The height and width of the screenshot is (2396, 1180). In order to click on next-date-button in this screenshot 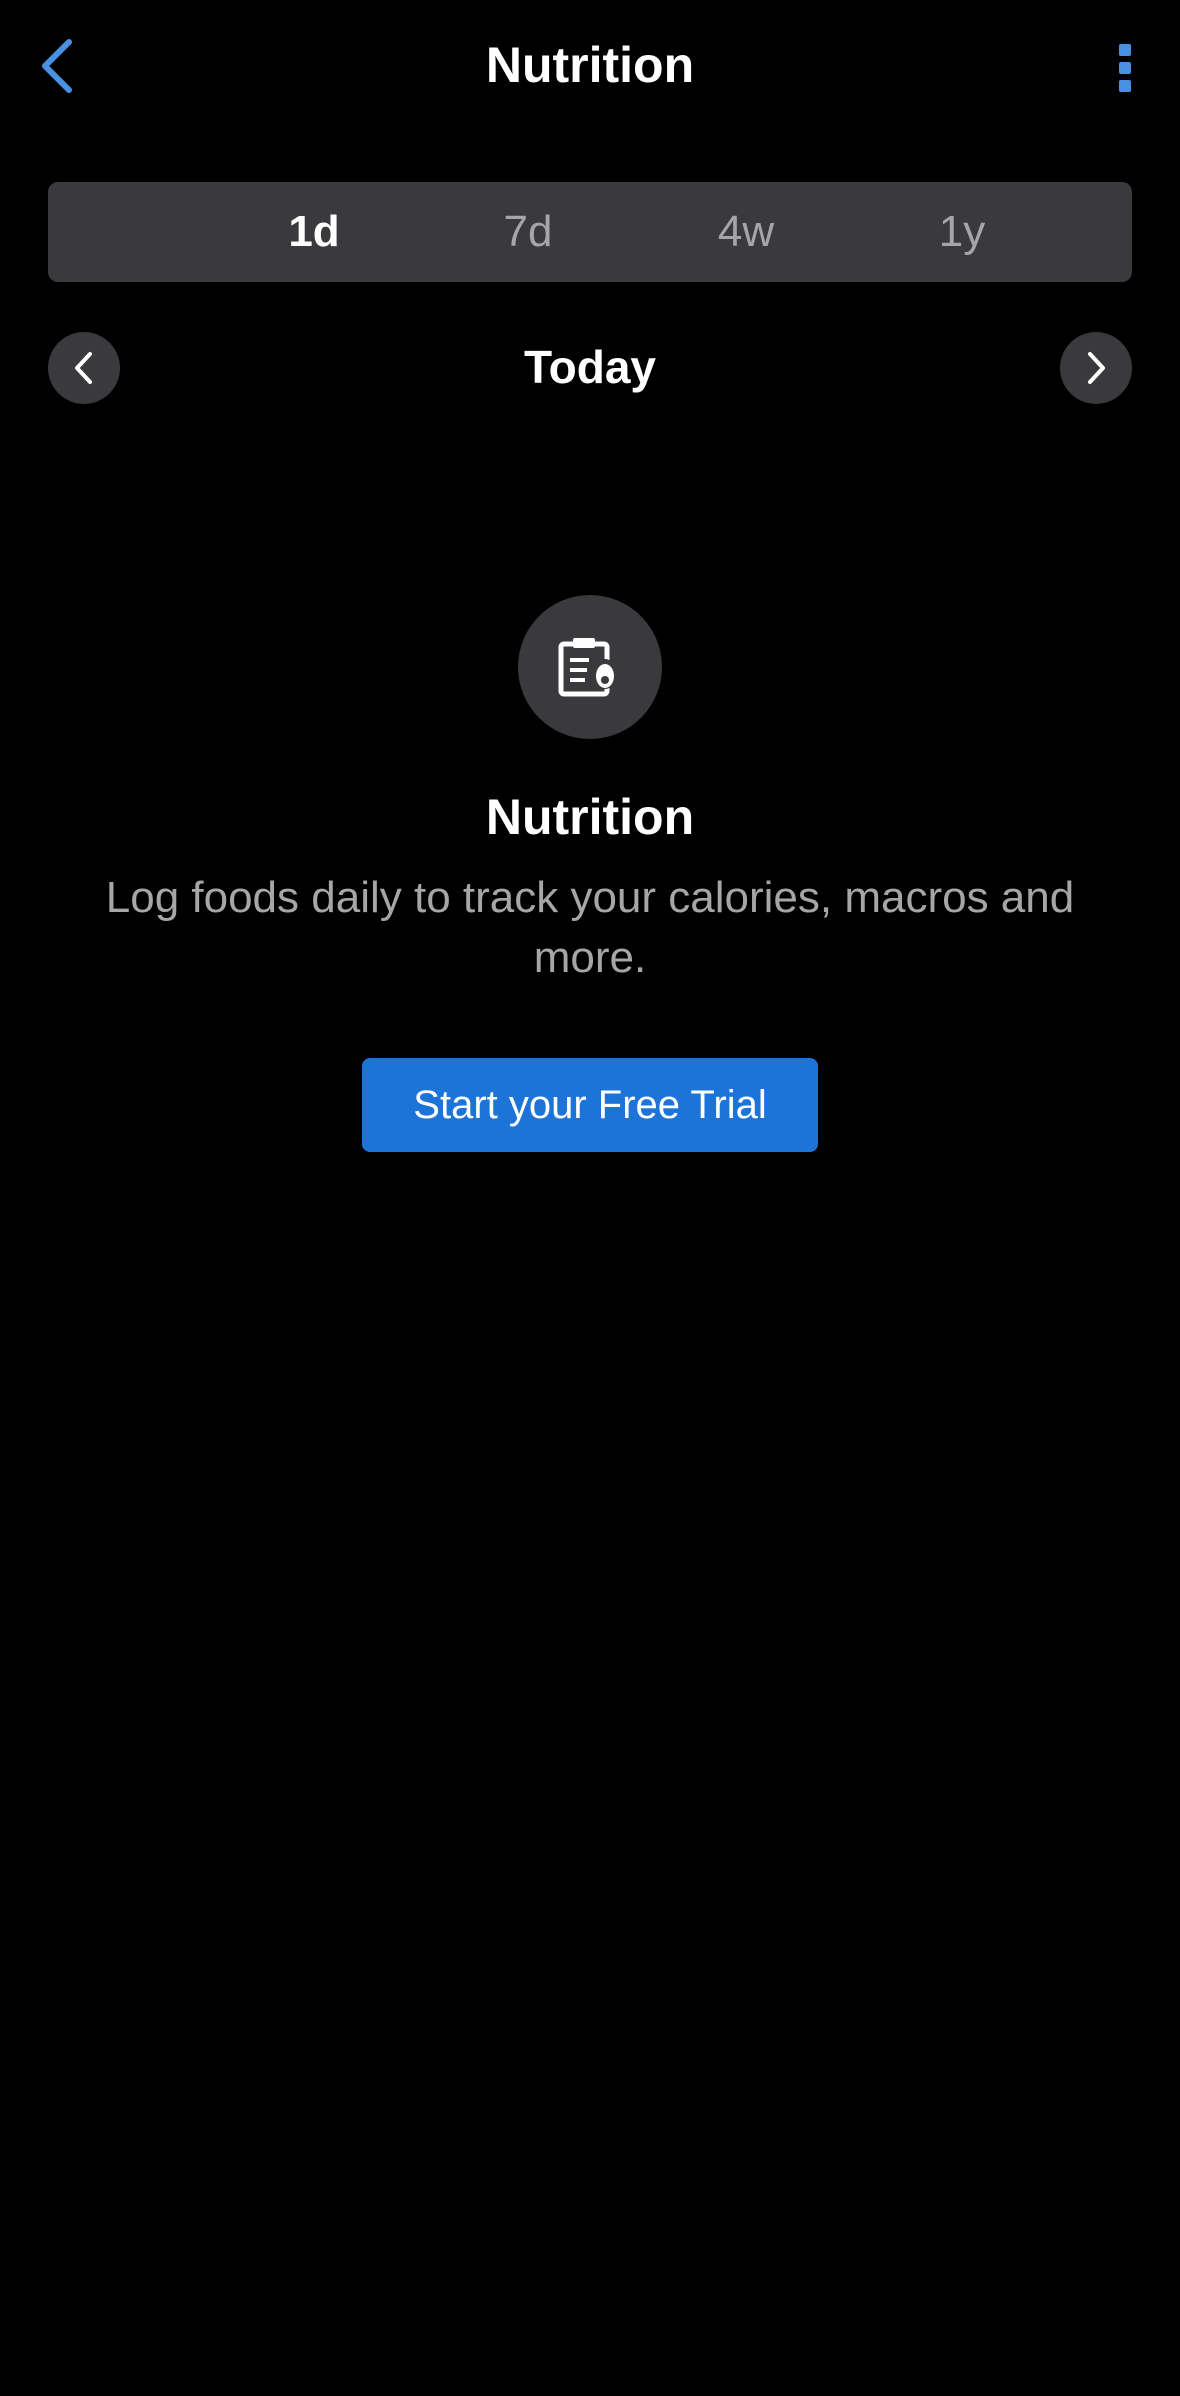, I will do `click(1096, 368)`.